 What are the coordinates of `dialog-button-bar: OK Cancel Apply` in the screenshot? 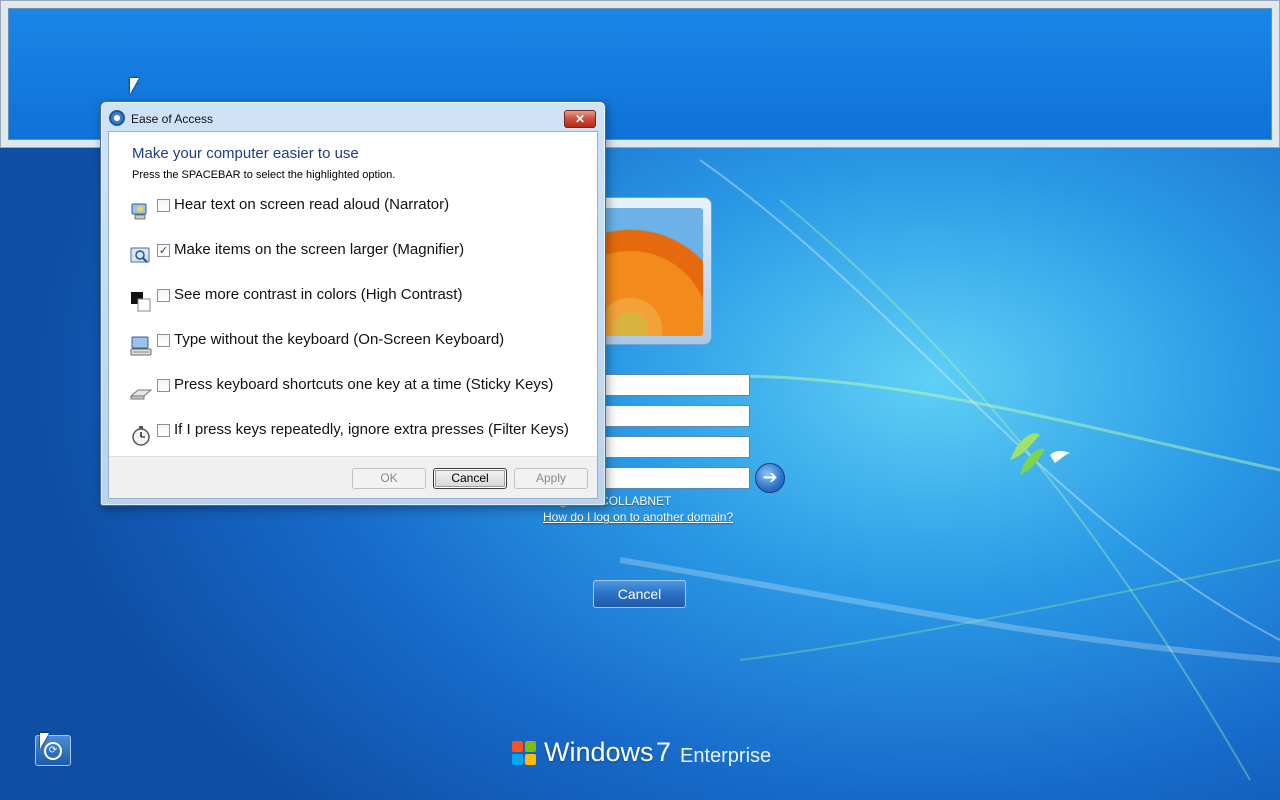 It's located at (353, 477).